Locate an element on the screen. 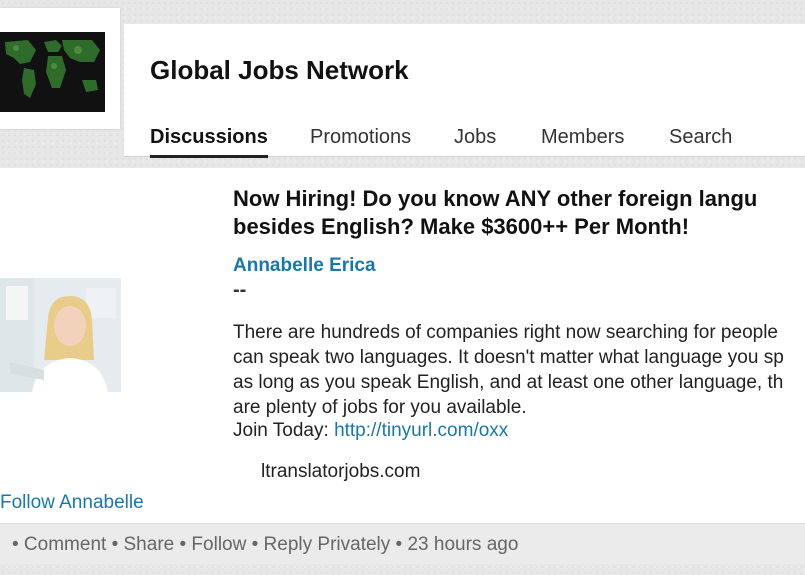  join-line: Join Today: http://tinyurl.com/oxx is located at coordinates (370, 431).